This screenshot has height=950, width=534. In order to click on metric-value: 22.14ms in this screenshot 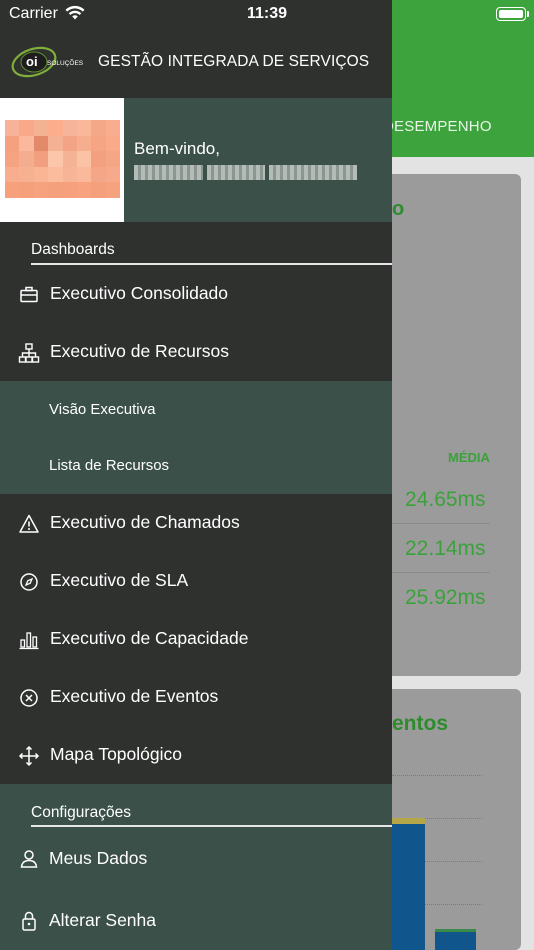, I will do `click(445, 548)`.